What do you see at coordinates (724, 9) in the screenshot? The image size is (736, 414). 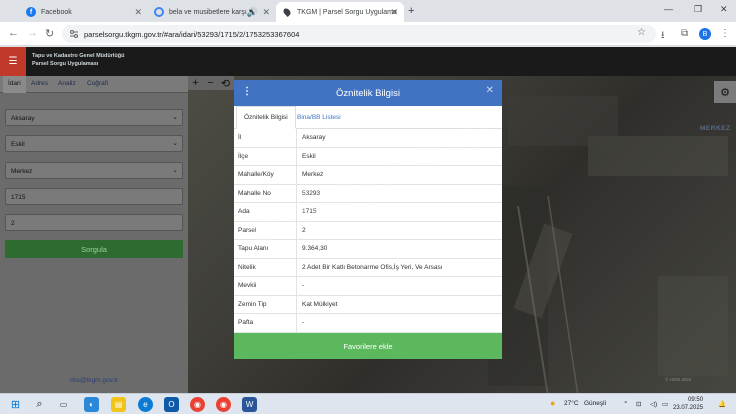 I see `close-window-icon: ✕` at bounding box center [724, 9].